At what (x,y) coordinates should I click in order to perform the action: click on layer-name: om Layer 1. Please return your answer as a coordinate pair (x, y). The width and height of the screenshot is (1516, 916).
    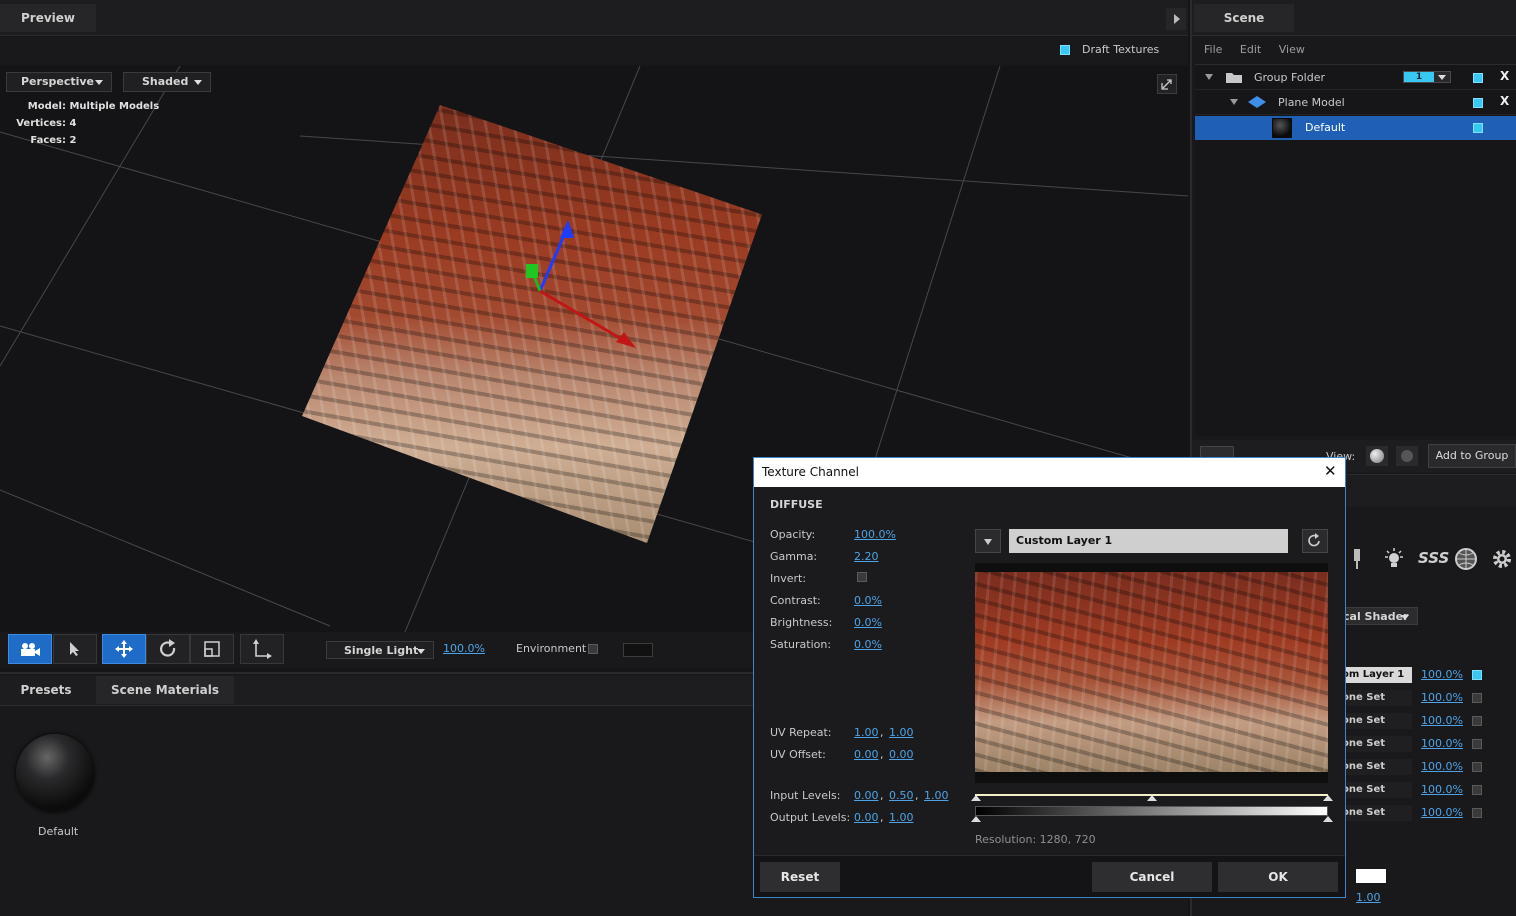
    Looking at the image, I should click on (1377, 675).